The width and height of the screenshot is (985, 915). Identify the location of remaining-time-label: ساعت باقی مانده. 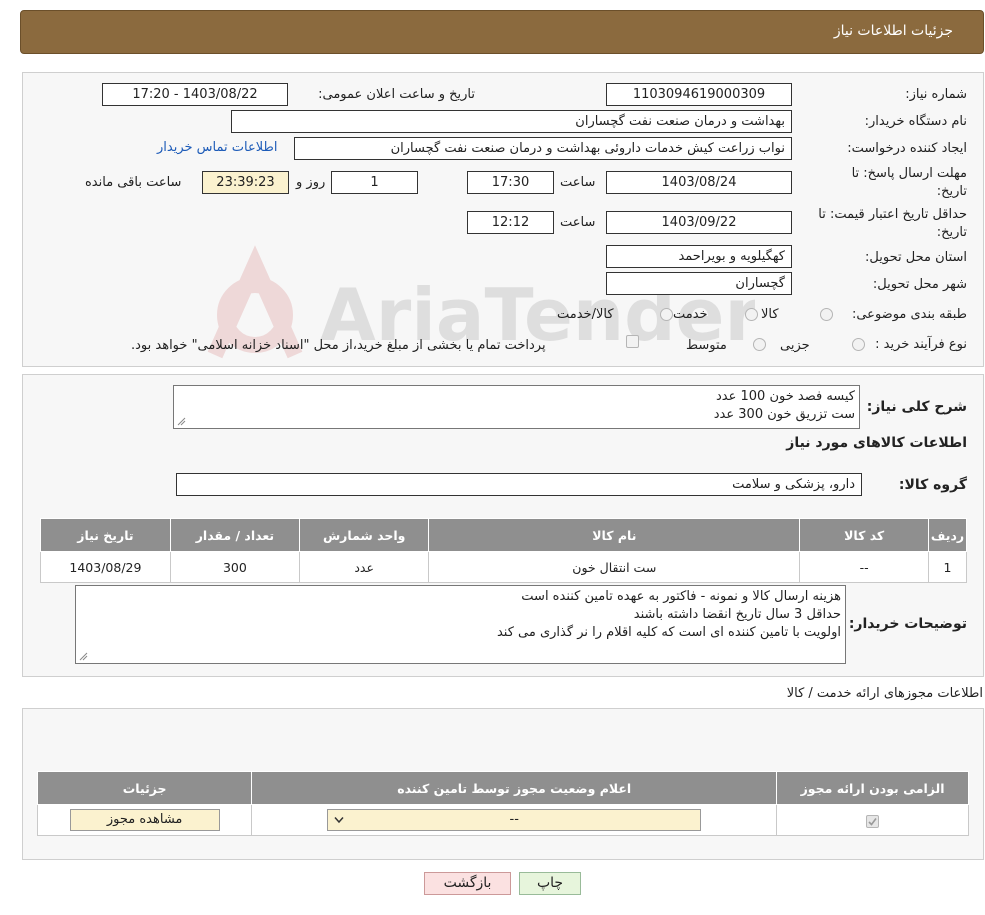
(133, 182).